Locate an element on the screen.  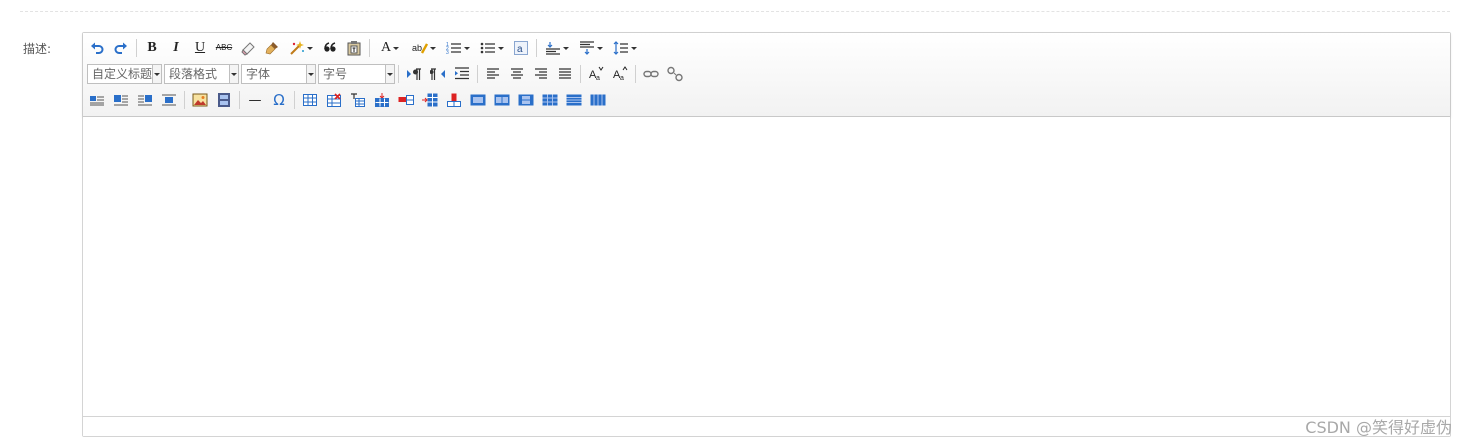
auto-typeset-button is located at coordinates (301, 48).